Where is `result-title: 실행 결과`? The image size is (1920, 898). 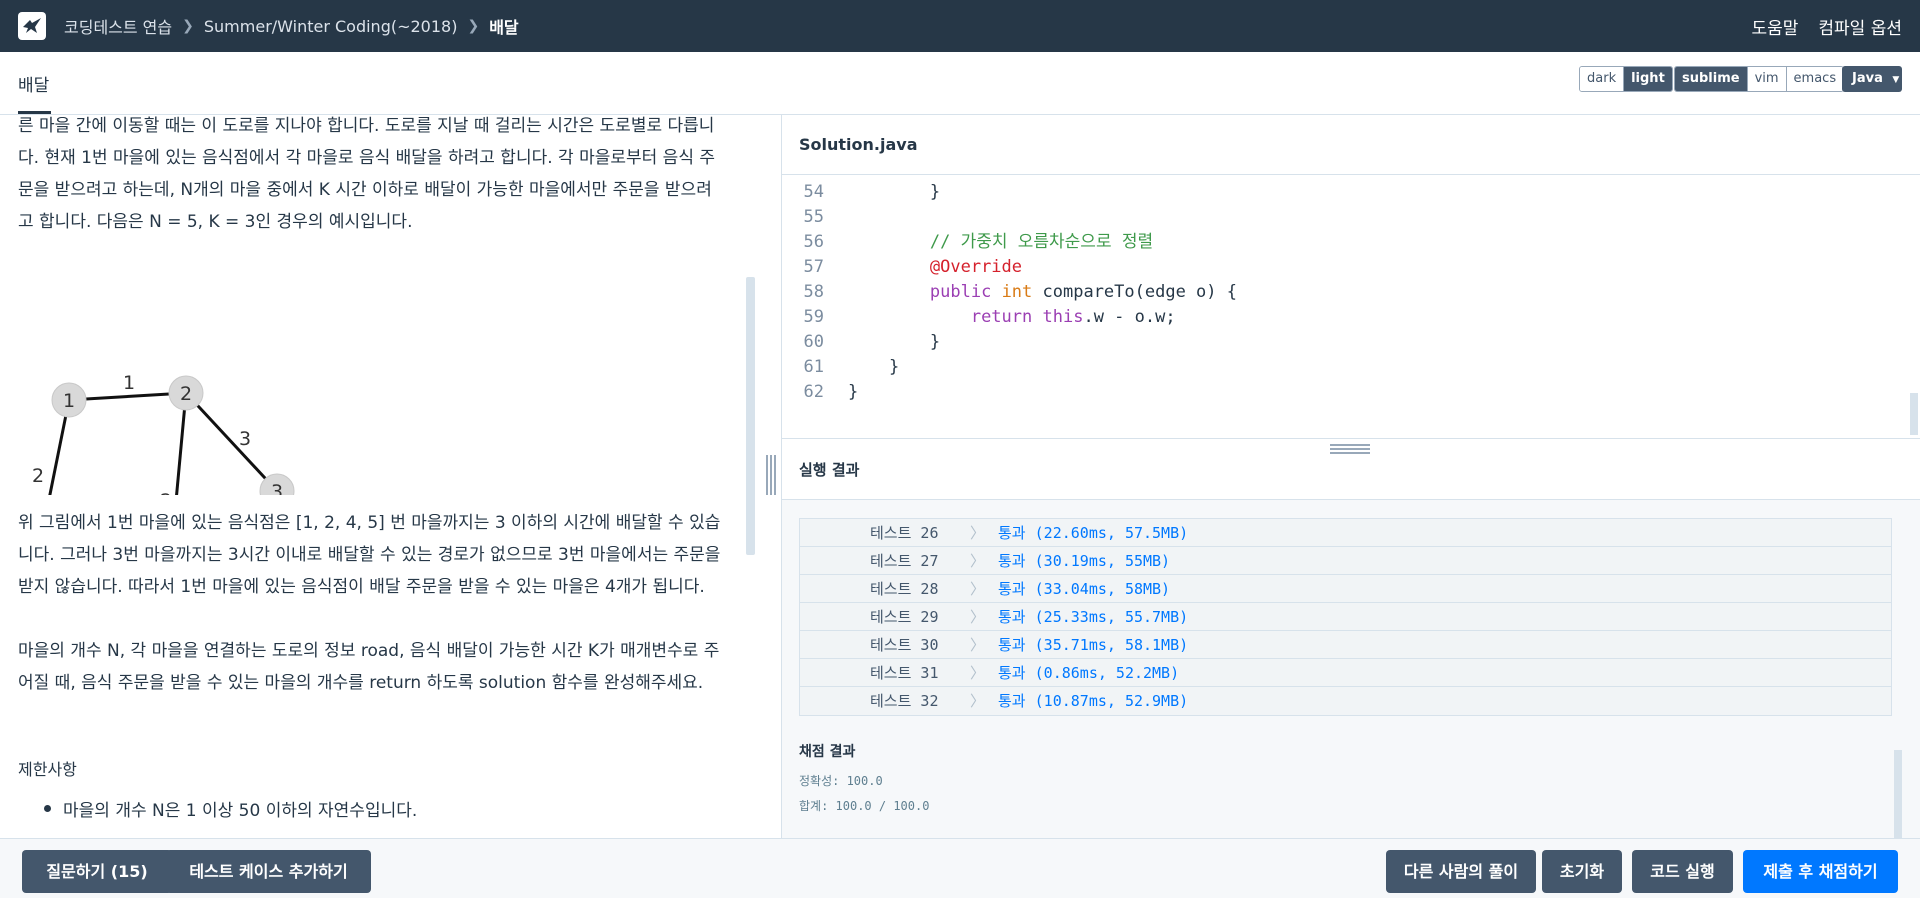
result-title: 실행 결과 is located at coordinates (829, 470).